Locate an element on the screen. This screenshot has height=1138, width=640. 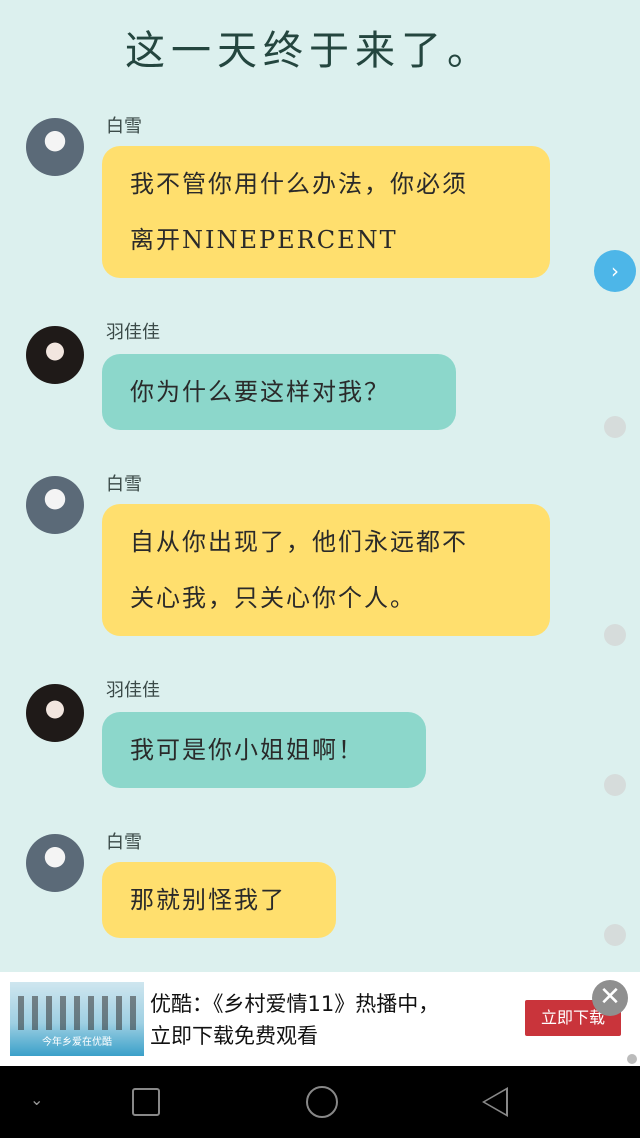
message-line: 离开NINEPERCENT is located at coordinates (264, 240).